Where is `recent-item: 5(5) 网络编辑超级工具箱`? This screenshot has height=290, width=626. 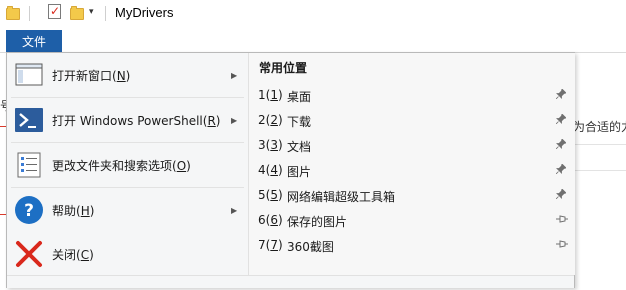
recent-item: 5(5) 网络编辑超级工具箱 is located at coordinates (412, 196).